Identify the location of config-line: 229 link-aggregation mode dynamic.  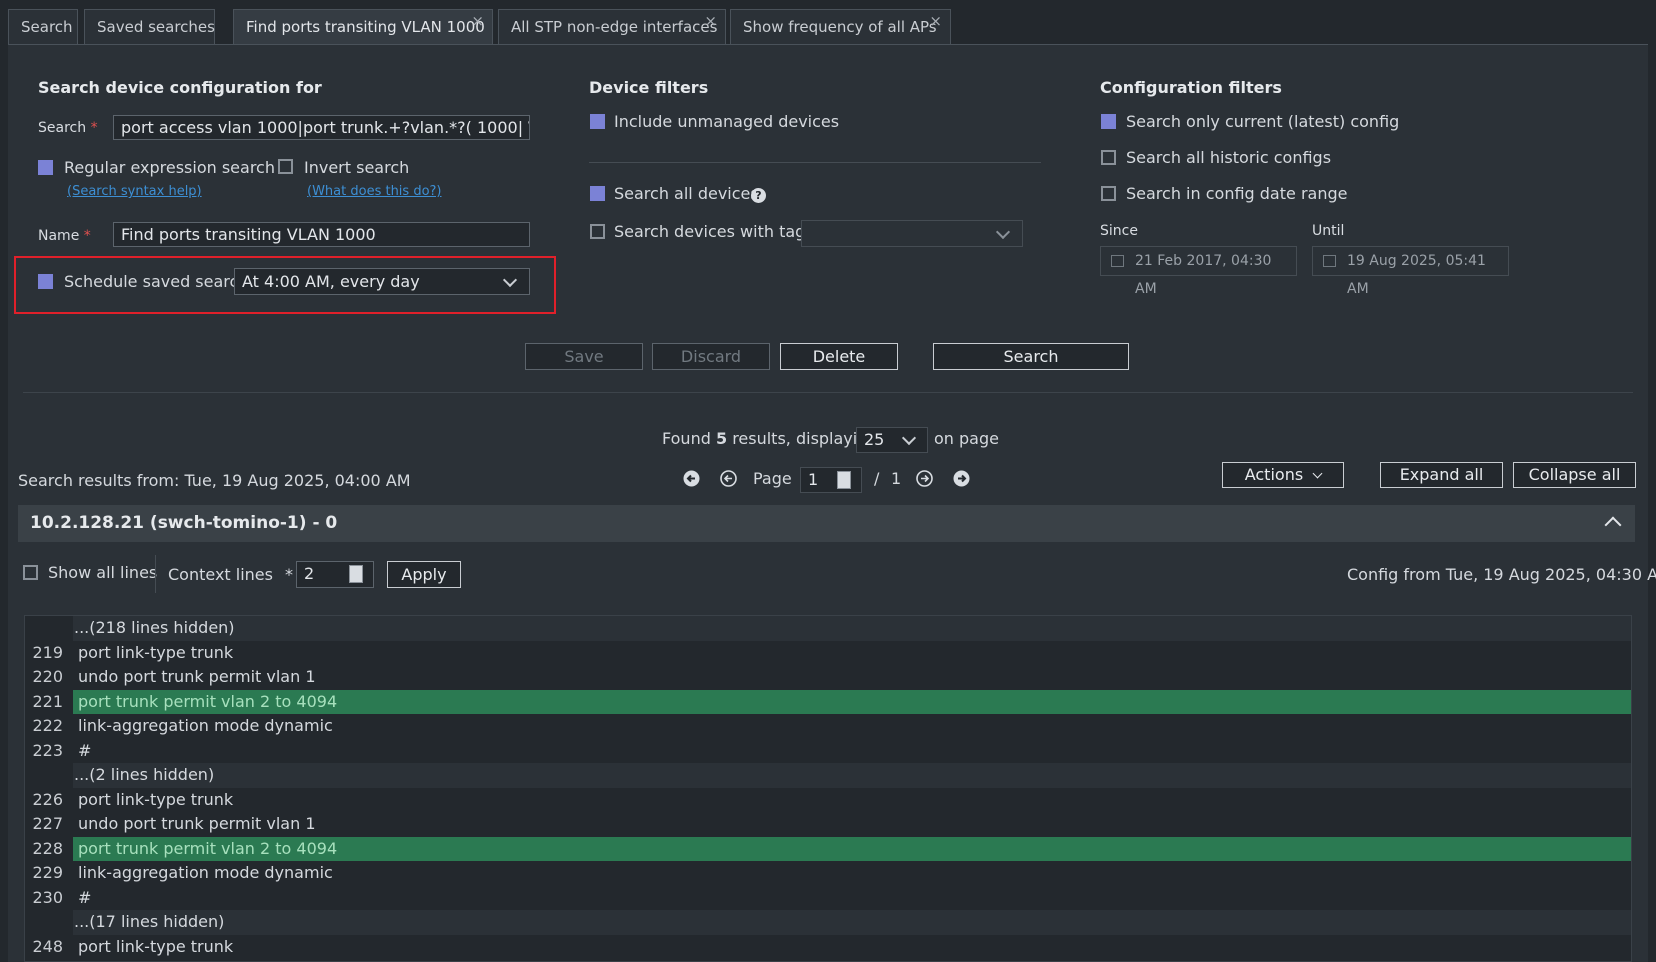
(828, 873).